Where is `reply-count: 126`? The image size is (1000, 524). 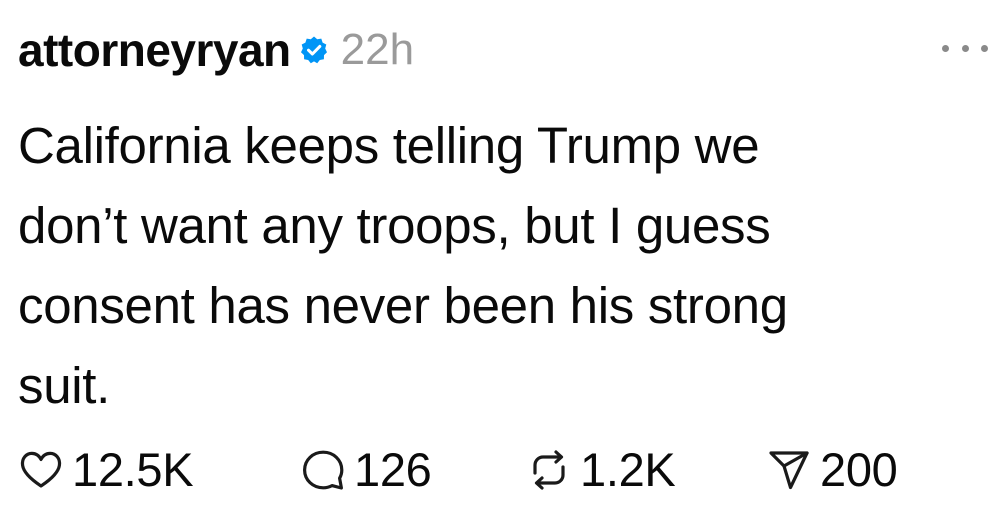 reply-count: 126 is located at coordinates (393, 469).